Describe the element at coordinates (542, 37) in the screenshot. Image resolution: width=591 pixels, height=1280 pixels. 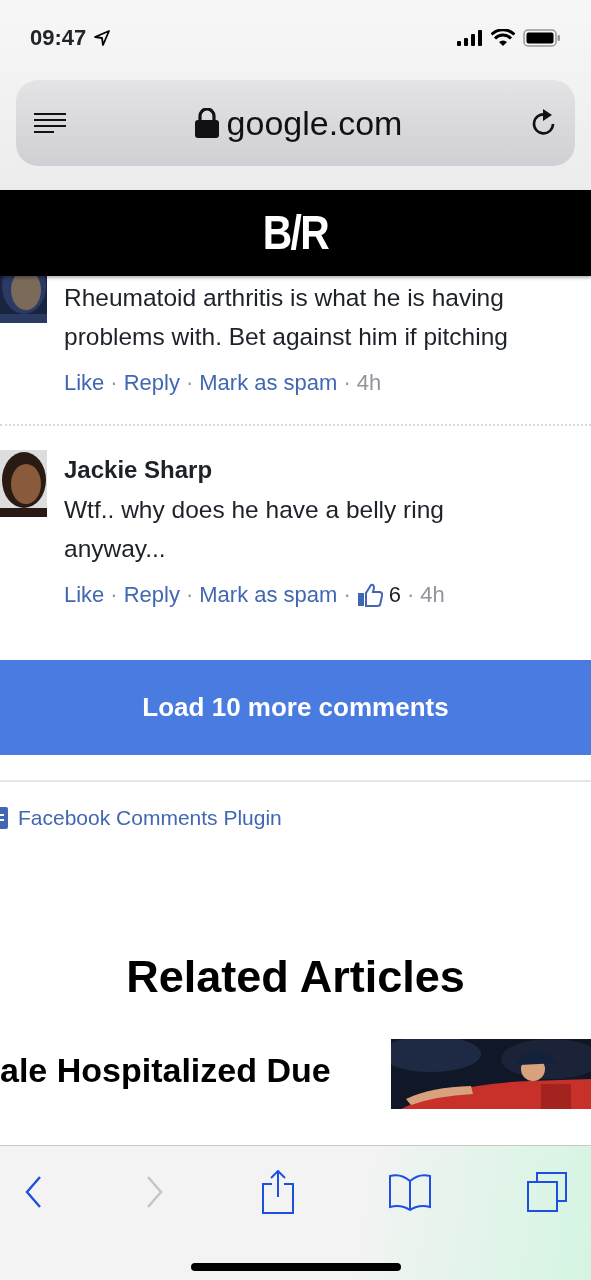
I see `battery-icon` at that location.